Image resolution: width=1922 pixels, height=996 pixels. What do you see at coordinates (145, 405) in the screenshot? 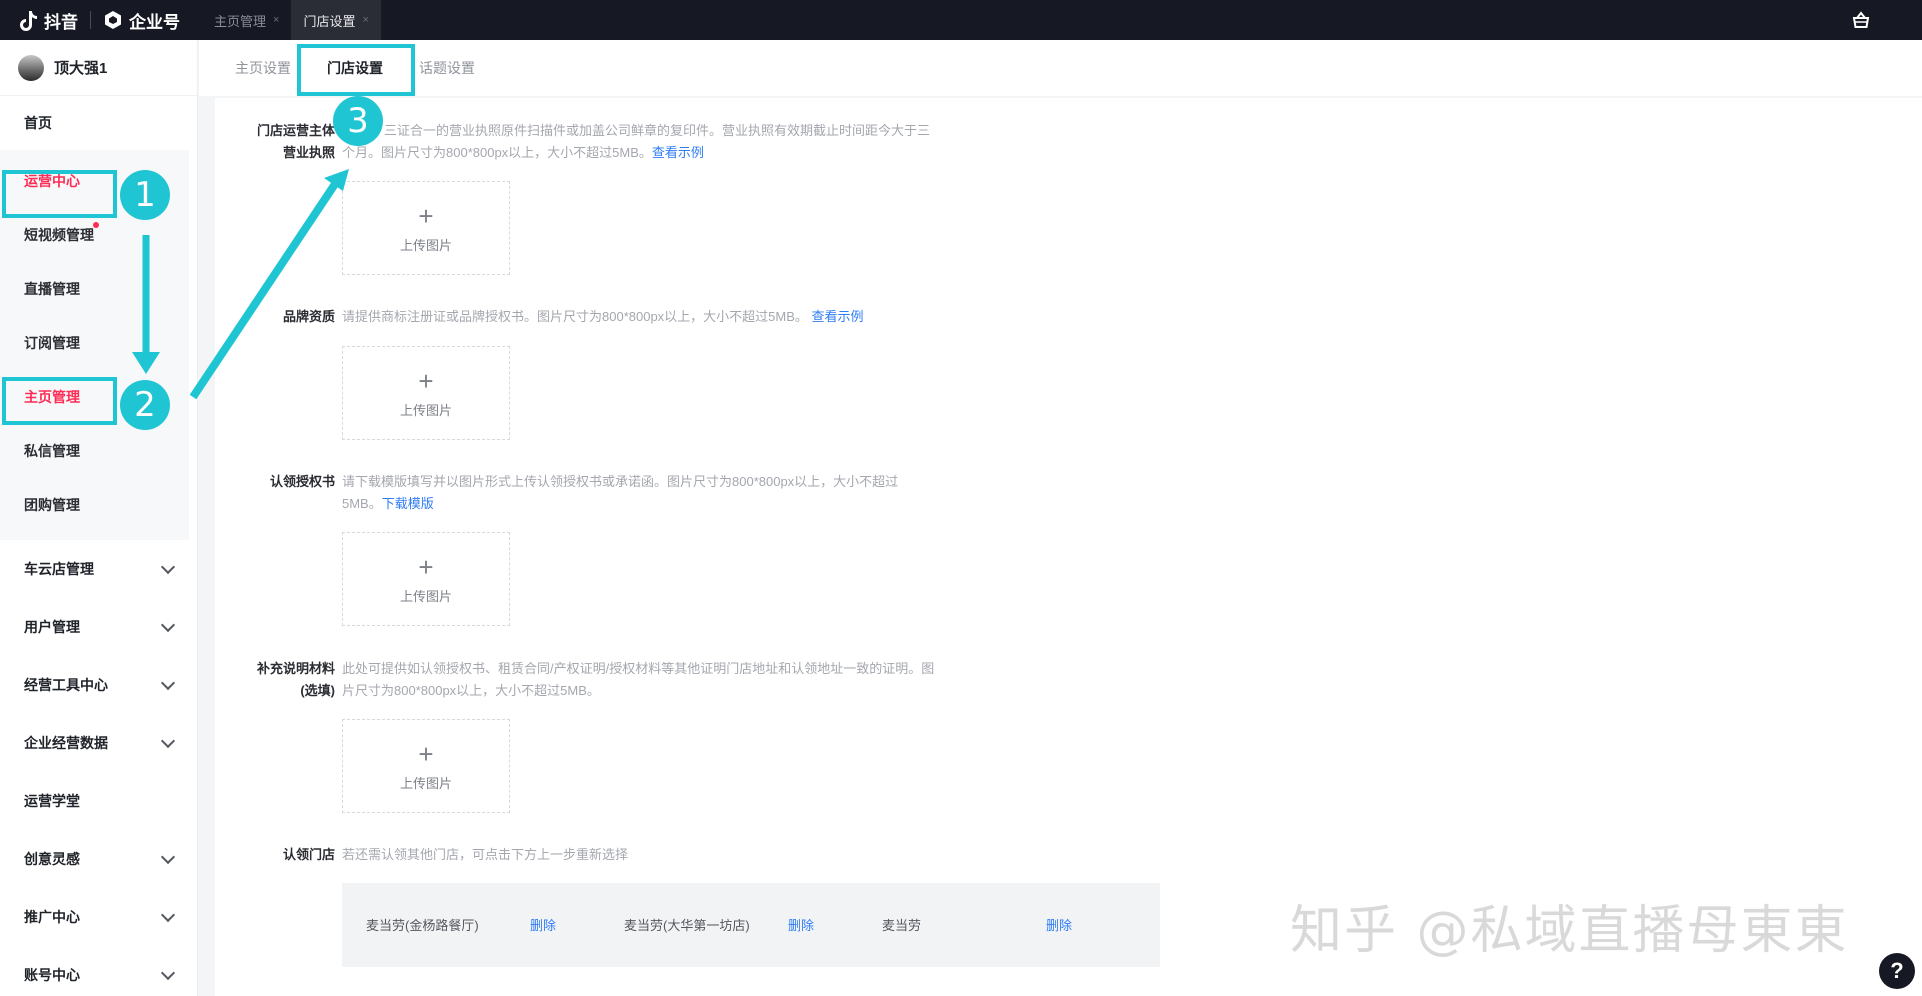
I see `step-badge-2: 2` at bounding box center [145, 405].